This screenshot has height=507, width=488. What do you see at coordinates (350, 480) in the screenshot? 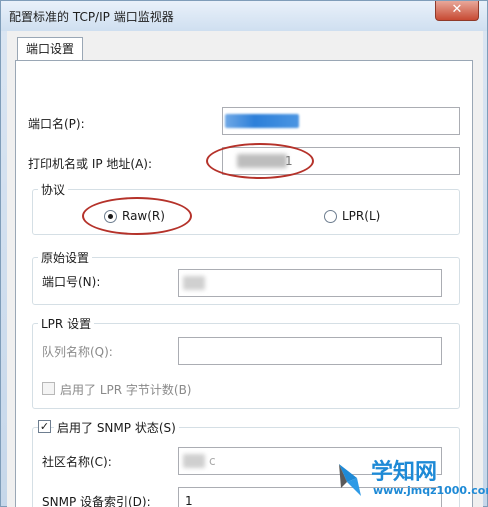
I see `watermark-logo-icon` at bounding box center [350, 480].